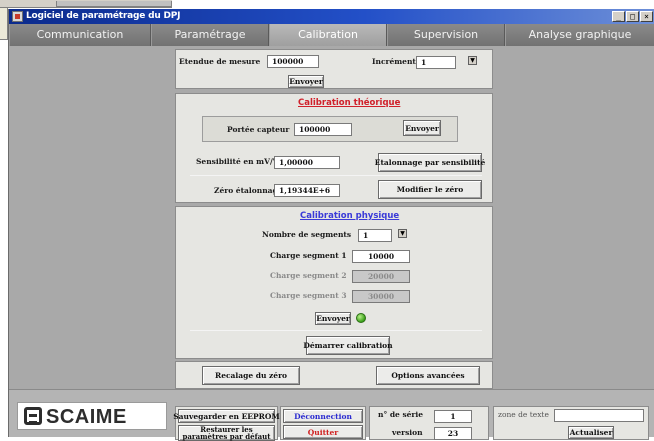 The height and width of the screenshot is (441, 654). Describe the element at coordinates (375, 235) in the screenshot. I see `segments-select: 1` at that location.